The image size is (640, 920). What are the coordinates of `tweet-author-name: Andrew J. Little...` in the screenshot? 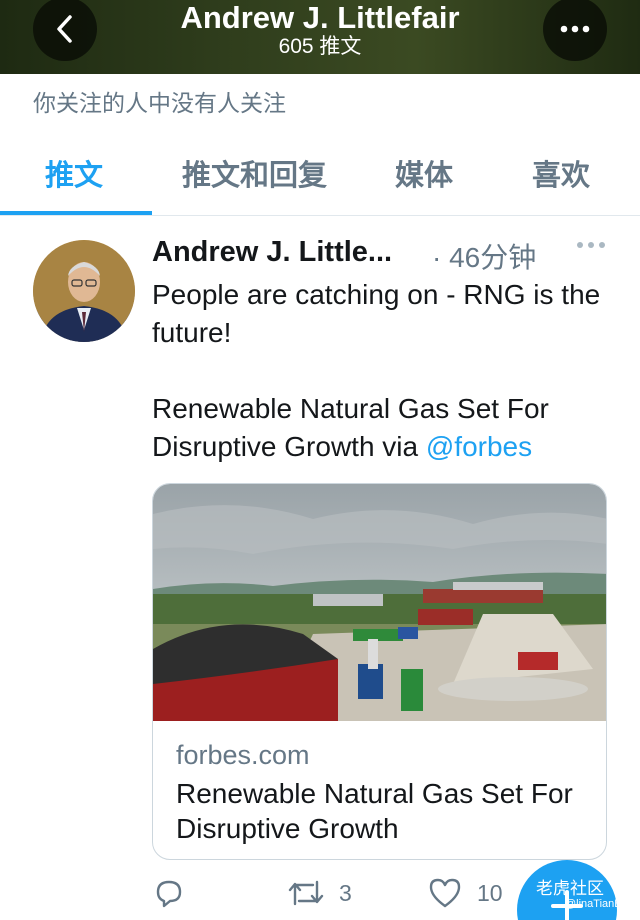 It's located at (272, 252).